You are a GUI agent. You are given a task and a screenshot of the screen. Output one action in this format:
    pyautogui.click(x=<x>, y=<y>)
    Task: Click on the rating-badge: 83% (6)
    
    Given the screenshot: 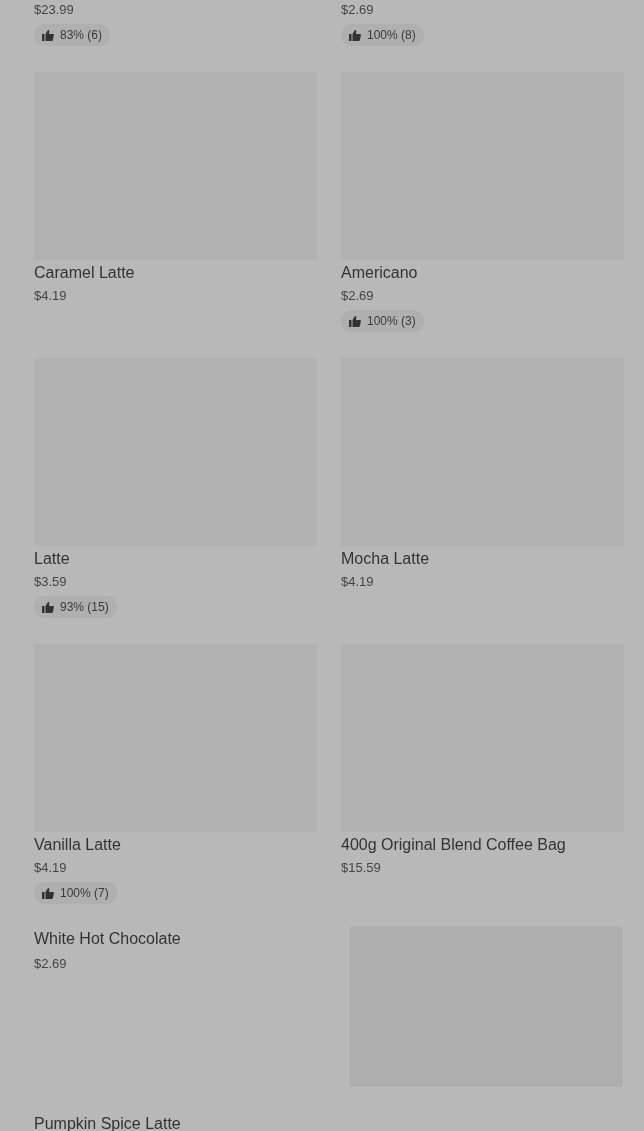 What is the action you would take?
    pyautogui.click(x=72, y=35)
    